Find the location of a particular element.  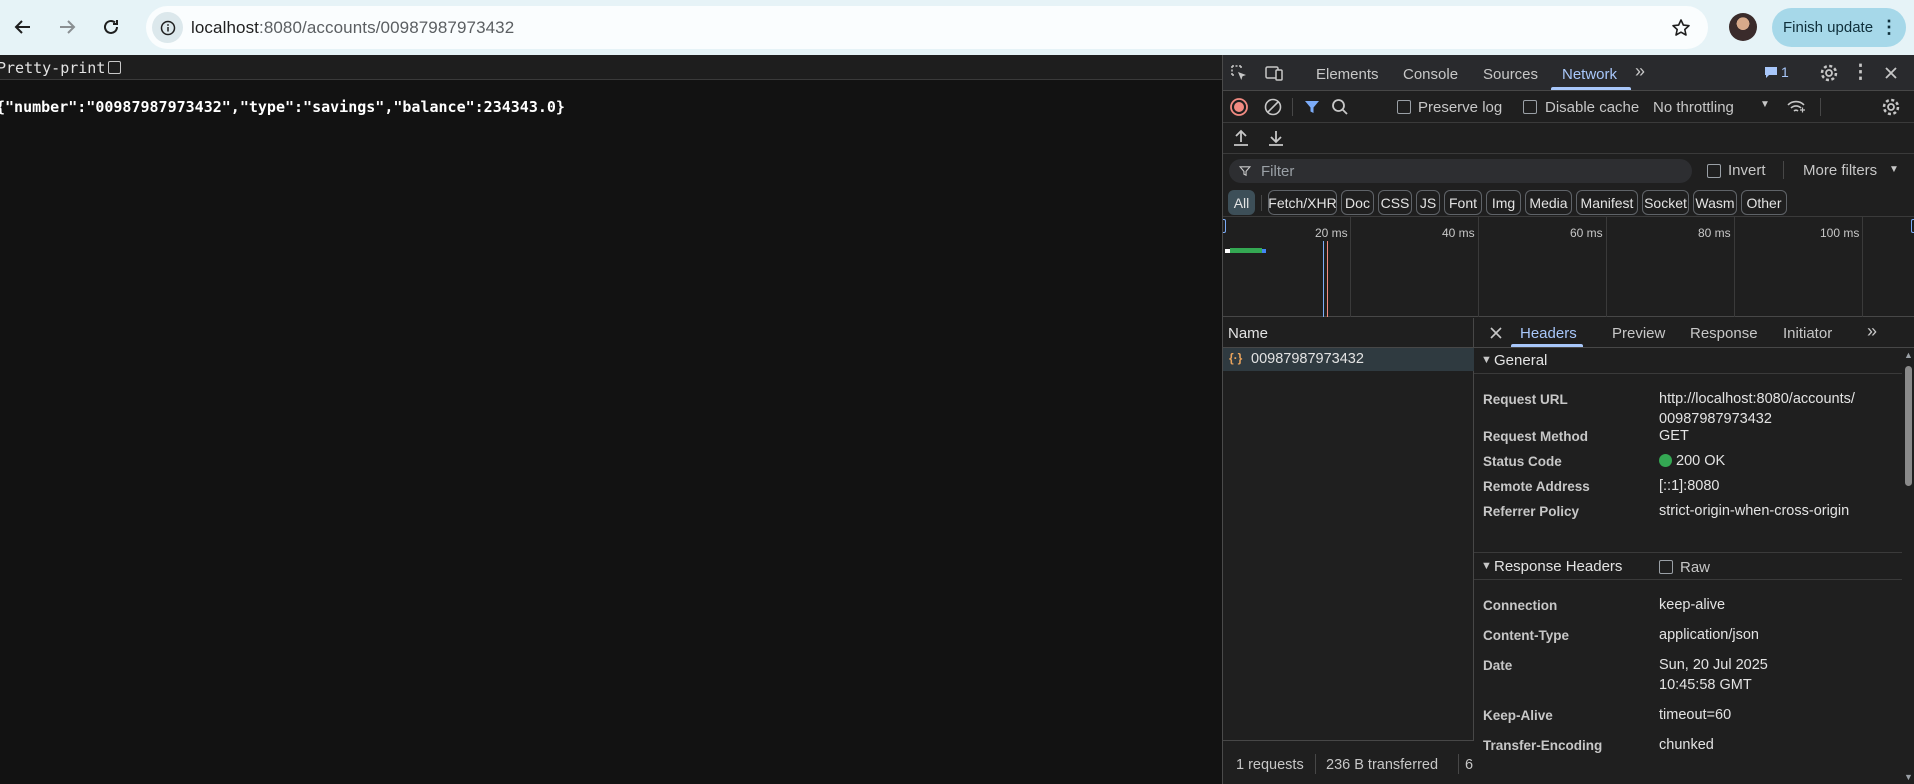

reload-button is located at coordinates (111, 27).